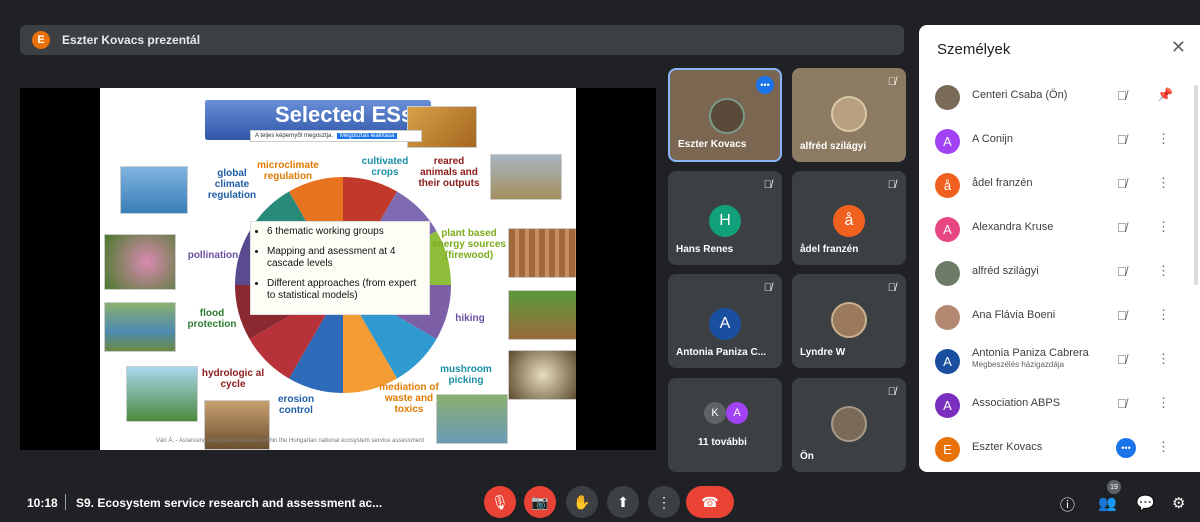 Image resolution: width=1200 pixels, height=522 pixels. What do you see at coordinates (140, 327) in the screenshot?
I see `river-photo` at bounding box center [140, 327].